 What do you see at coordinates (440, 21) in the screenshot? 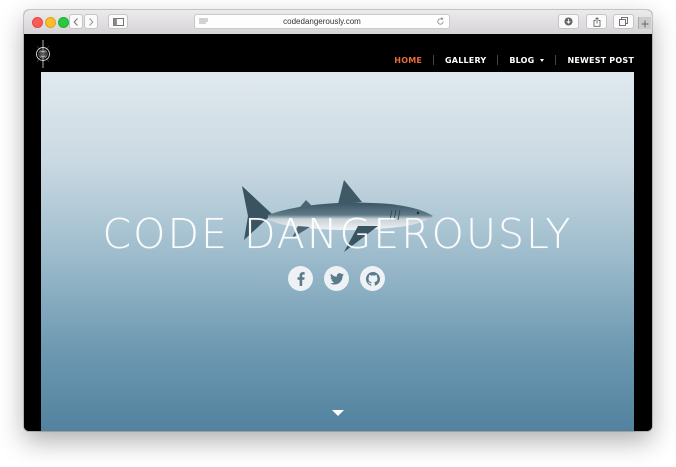
I see `reload-icon` at bounding box center [440, 21].